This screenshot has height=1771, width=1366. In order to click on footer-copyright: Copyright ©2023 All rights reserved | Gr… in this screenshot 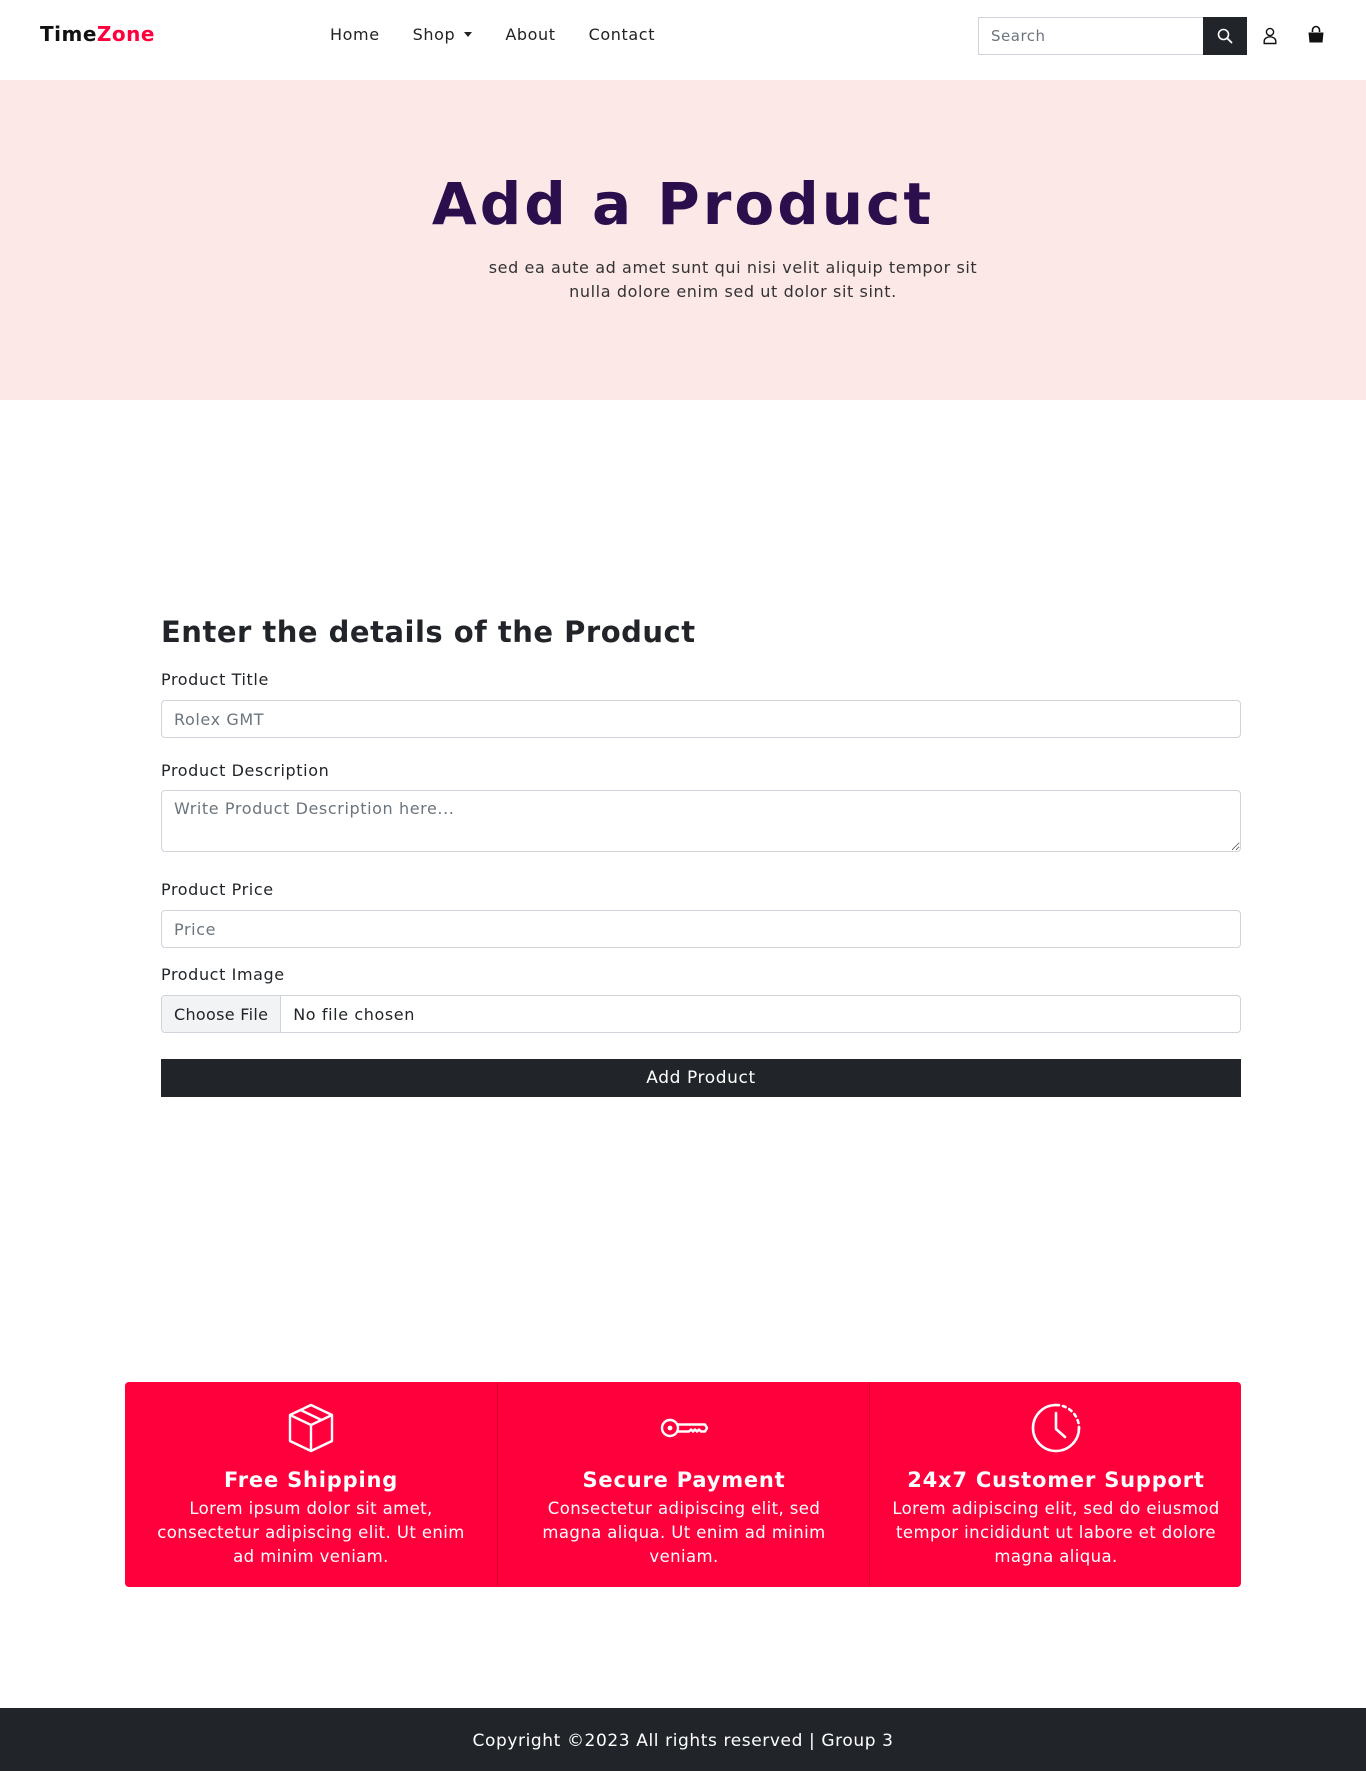, I will do `click(683, 1741)`.